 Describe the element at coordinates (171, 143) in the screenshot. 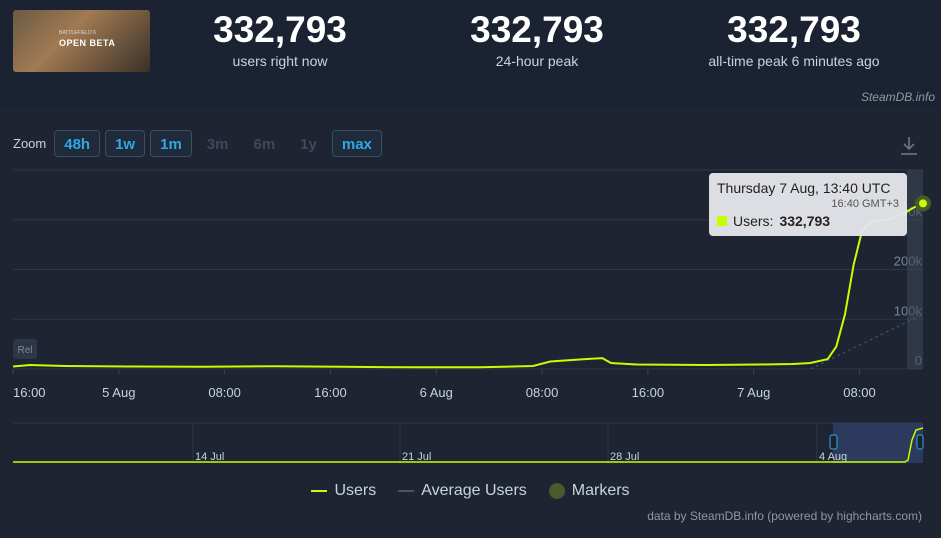

I see `zoom-1m-button: 1m` at that location.